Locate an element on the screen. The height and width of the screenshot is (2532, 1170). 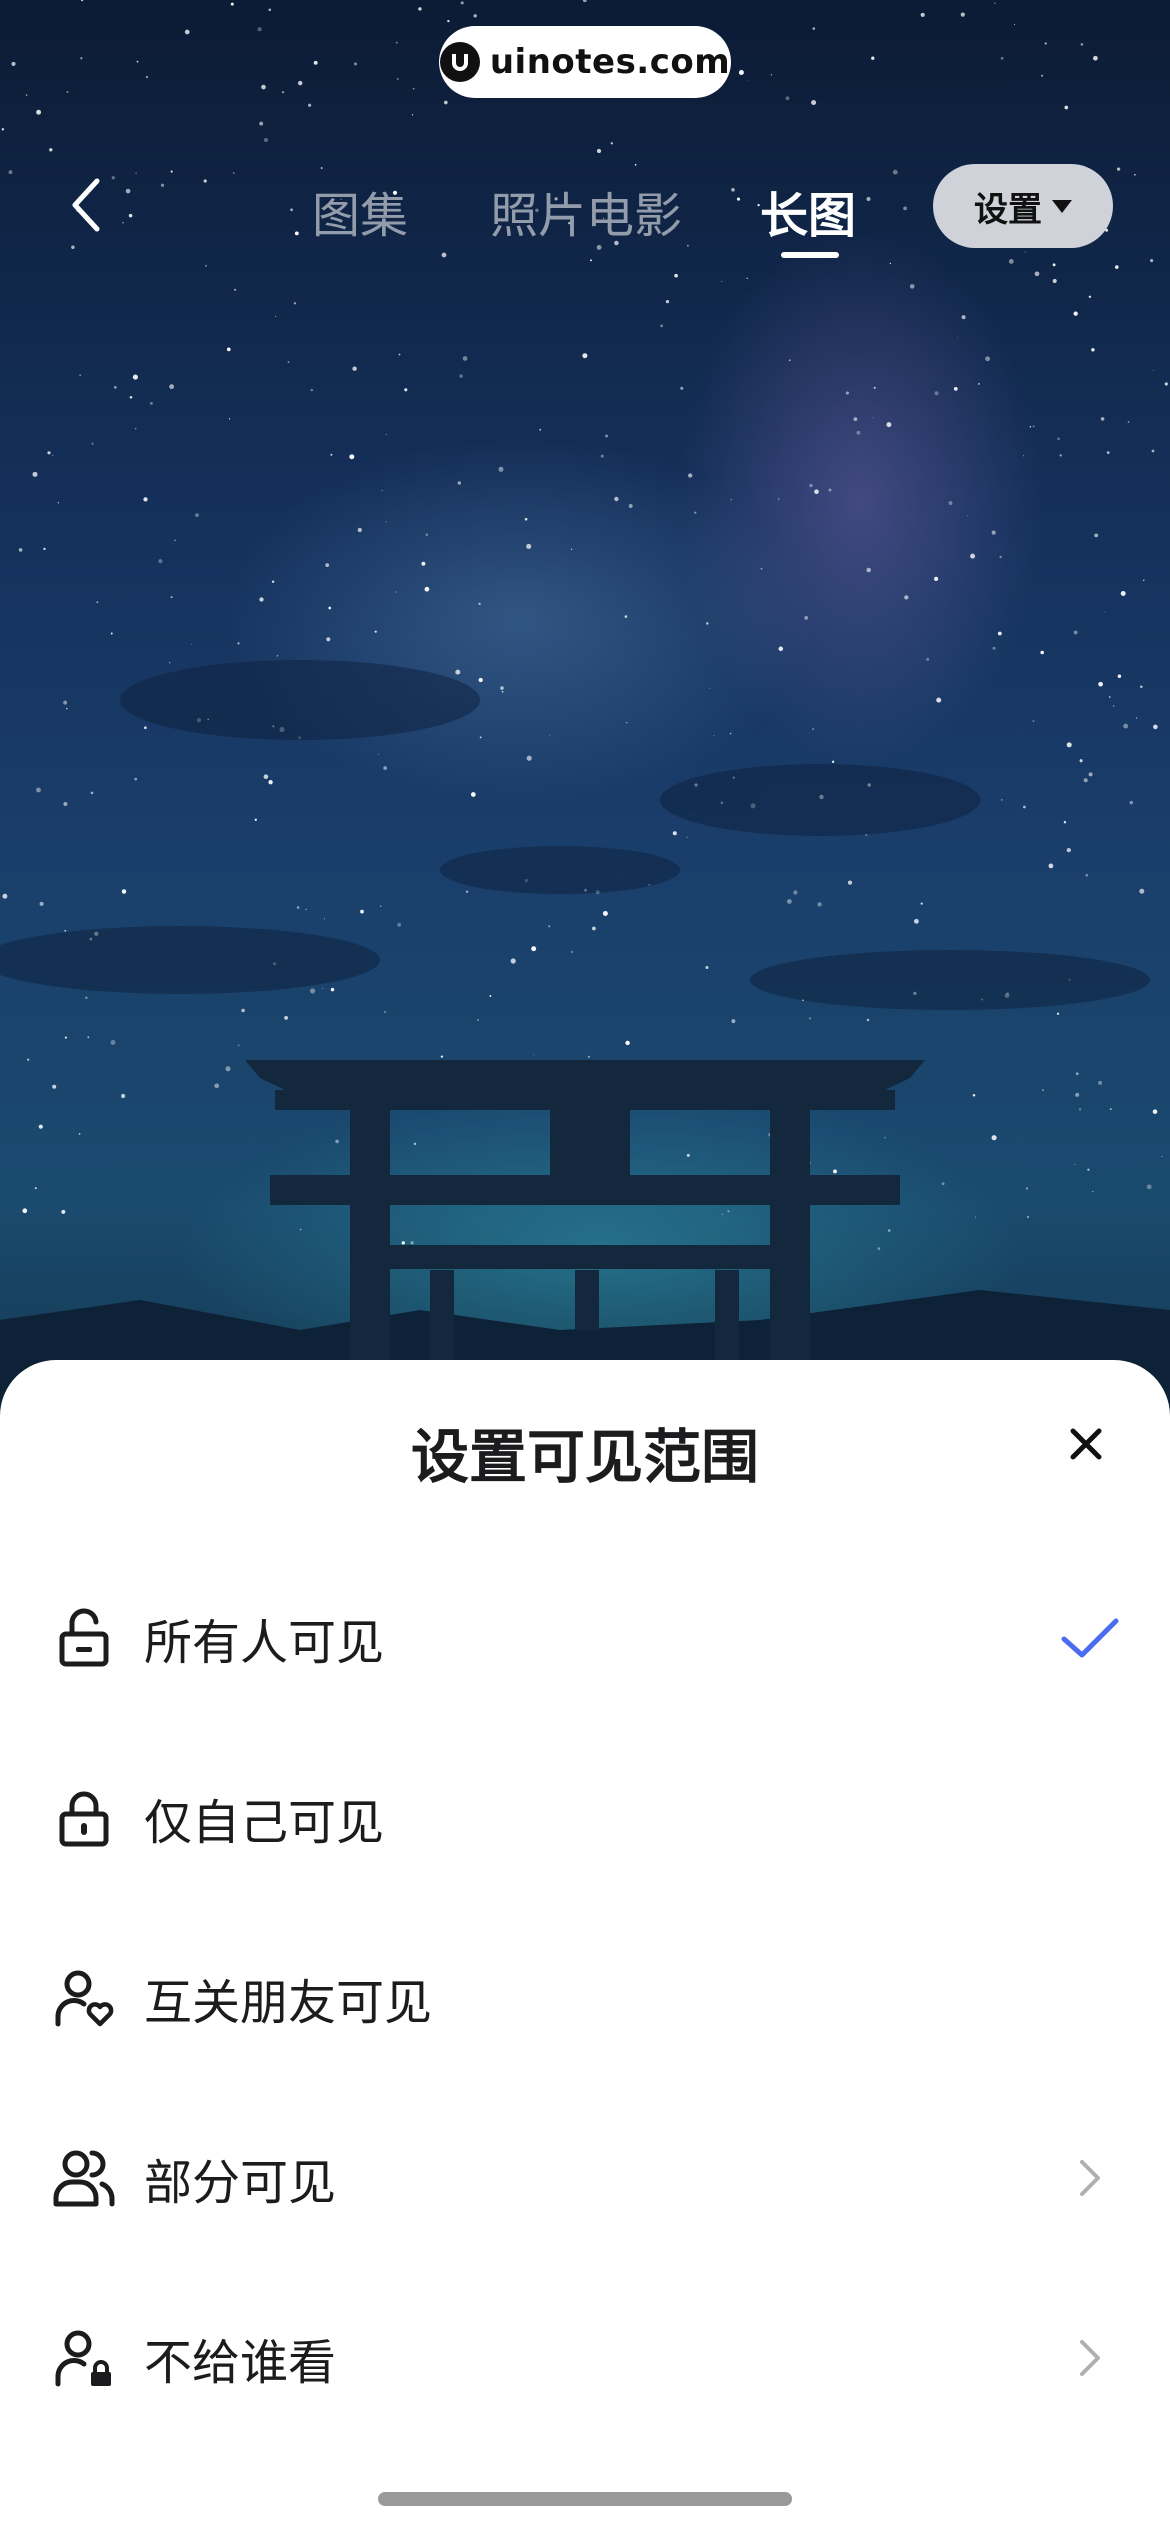
tab-photo-movie: 照片电影 is located at coordinates (586, 211).